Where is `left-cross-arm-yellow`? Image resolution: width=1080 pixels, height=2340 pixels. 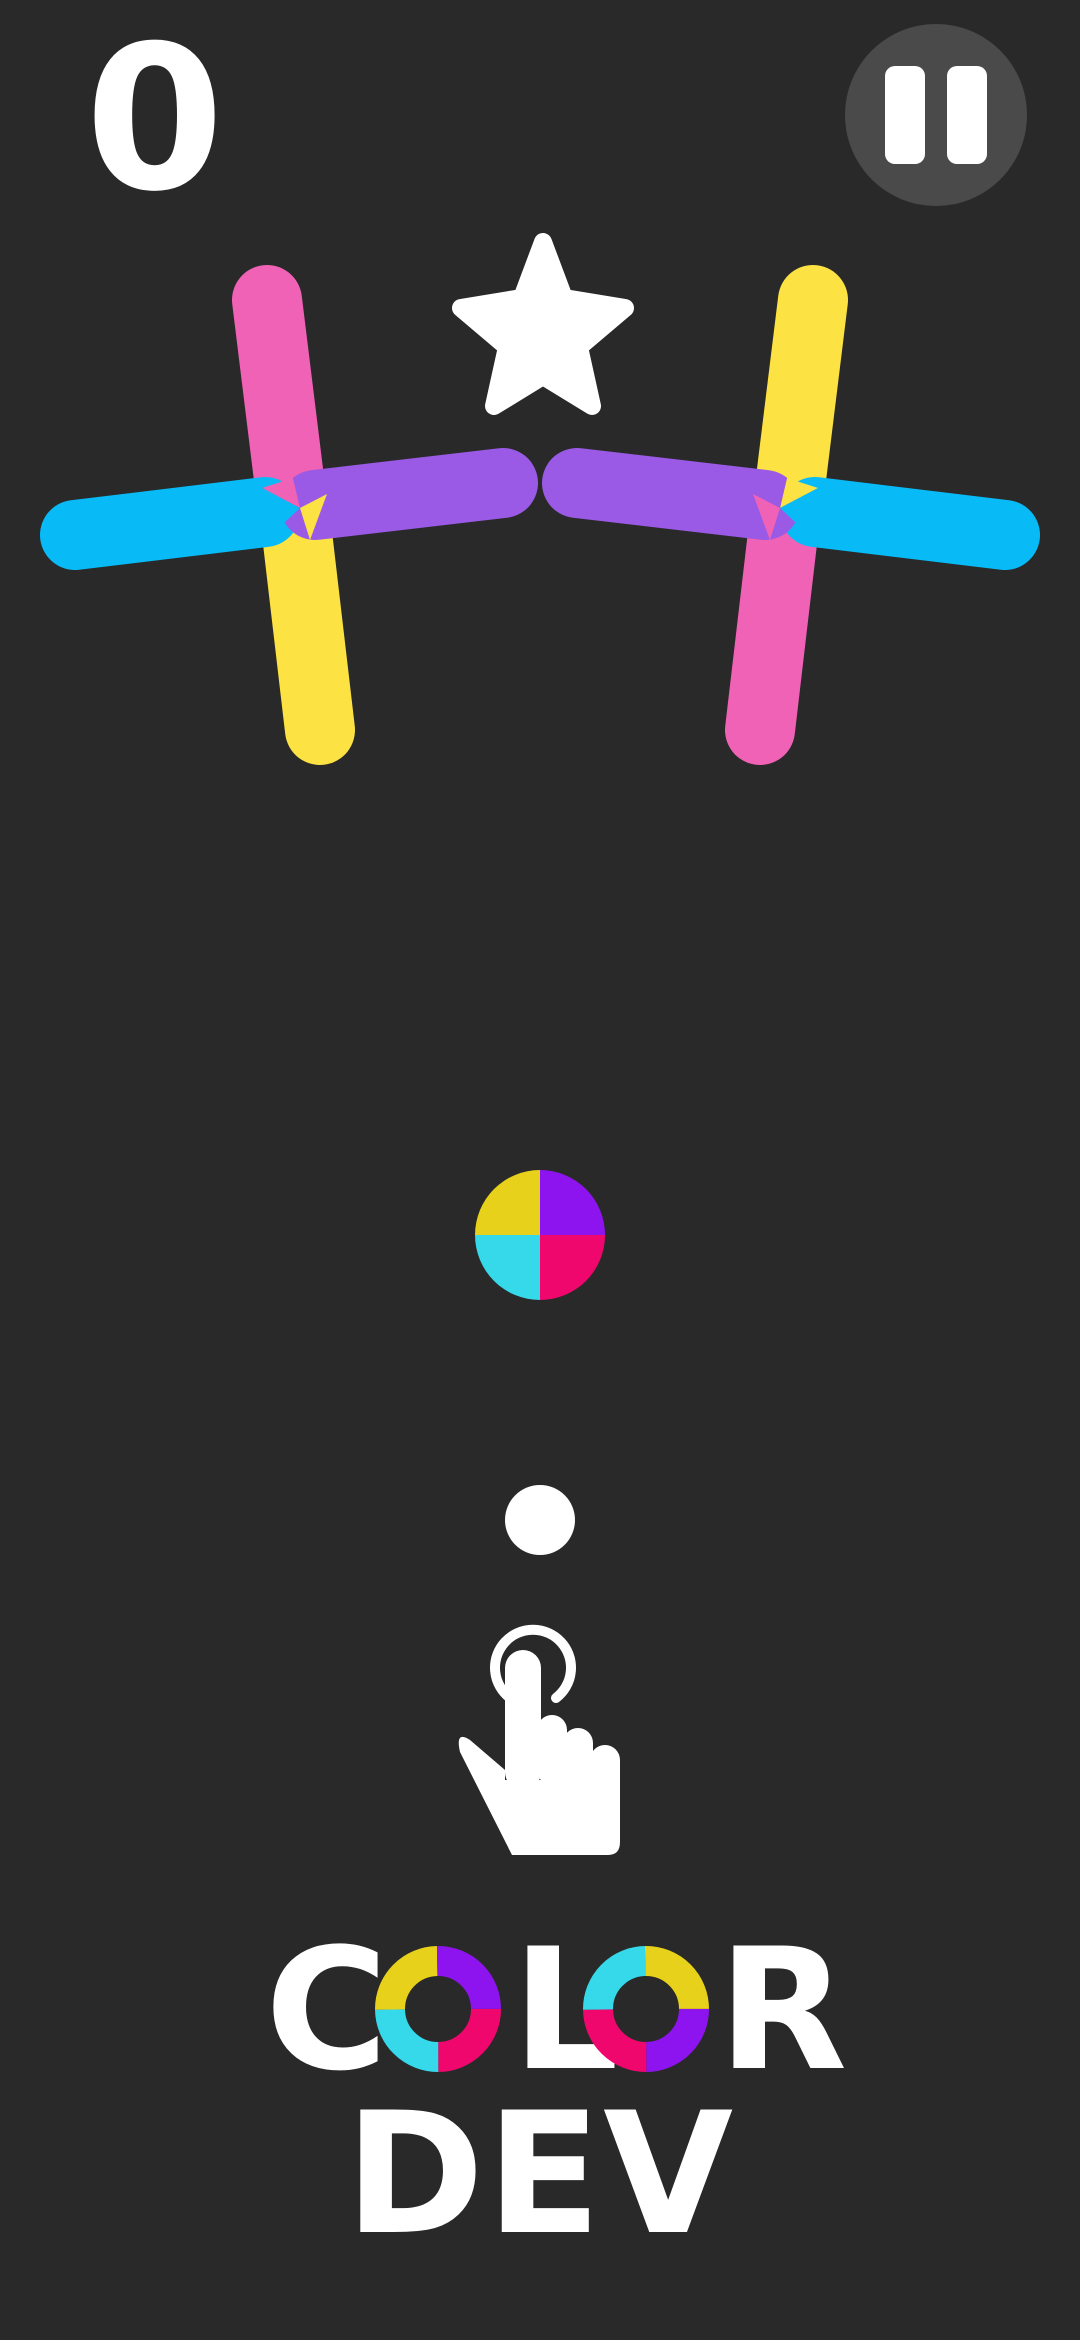 left-cross-arm-yellow is located at coordinates (308, 627).